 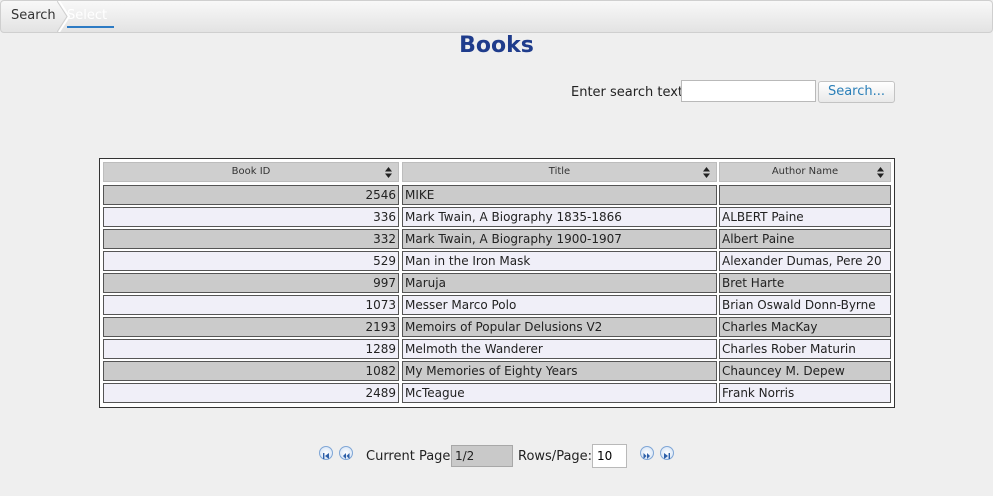 I want to click on current-page-label: Current Page:, so click(x=410, y=456).